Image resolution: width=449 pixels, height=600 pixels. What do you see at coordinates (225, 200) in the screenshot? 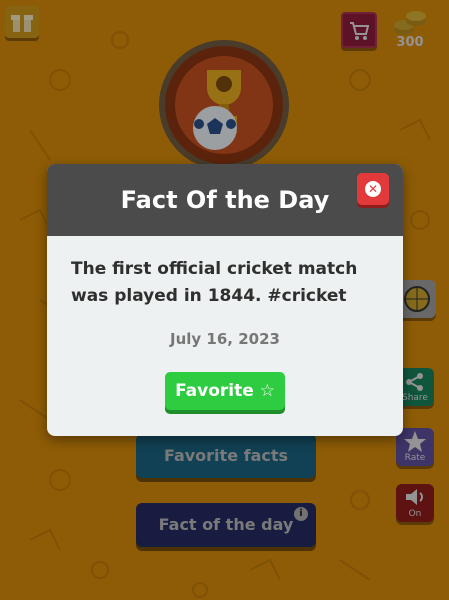
I see `dialog-title: Fact Of the Day` at bounding box center [225, 200].